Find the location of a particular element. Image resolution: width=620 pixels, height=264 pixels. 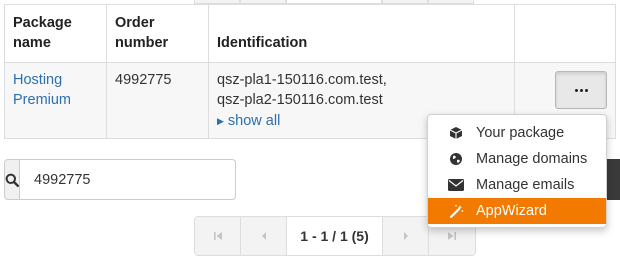

show-all-link: ▶ show all is located at coordinates (248, 121).